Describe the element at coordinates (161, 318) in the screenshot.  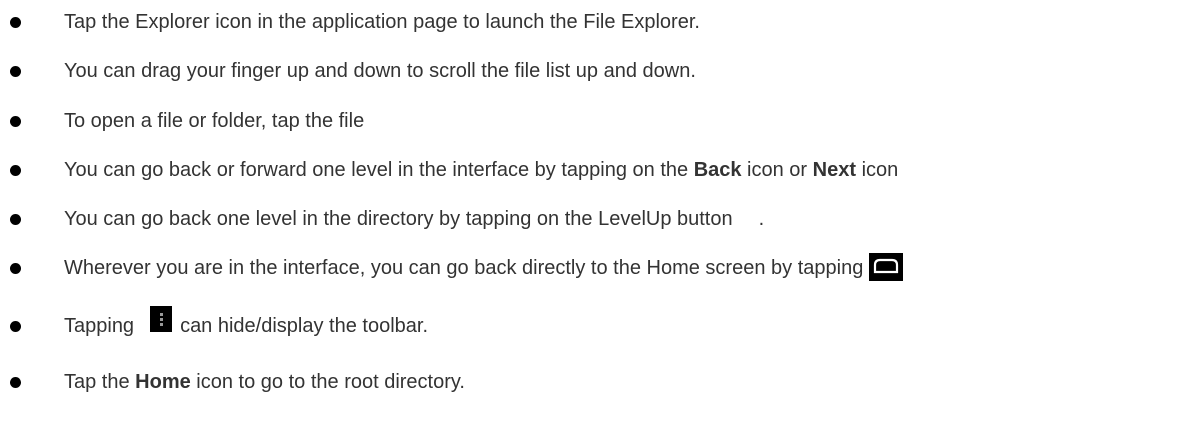
I see `menu-icon` at that location.